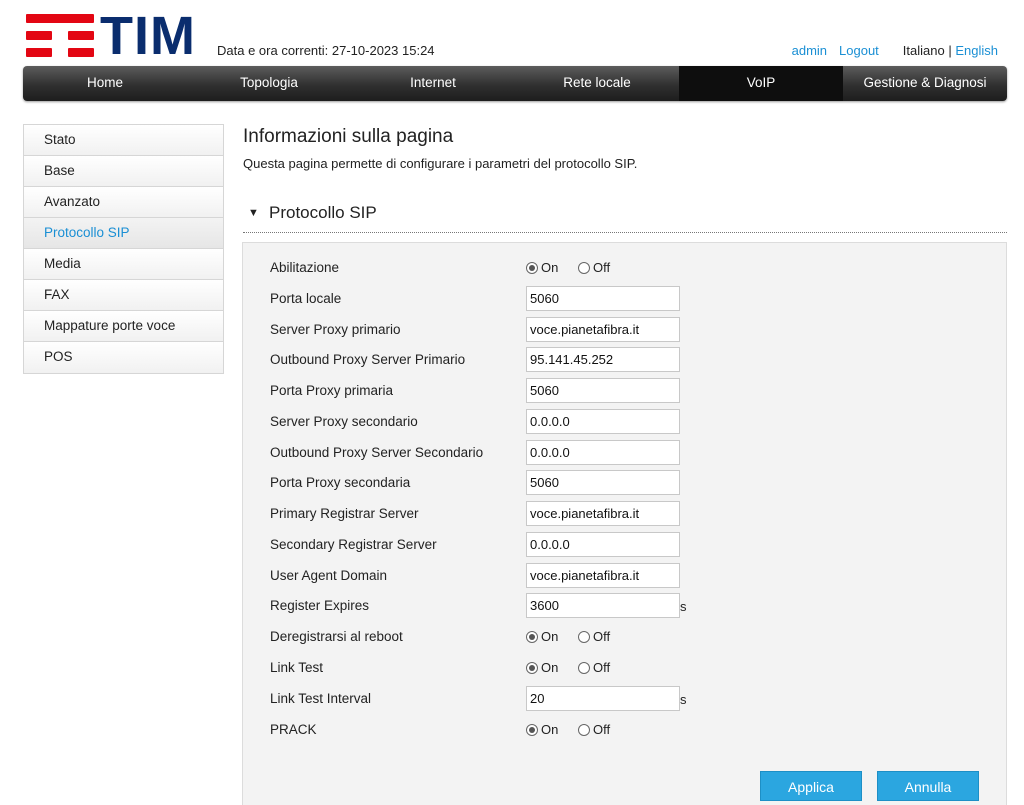 This screenshot has width=1024, height=805. What do you see at coordinates (148, 36) in the screenshot?
I see `logo-text: TIM` at bounding box center [148, 36].